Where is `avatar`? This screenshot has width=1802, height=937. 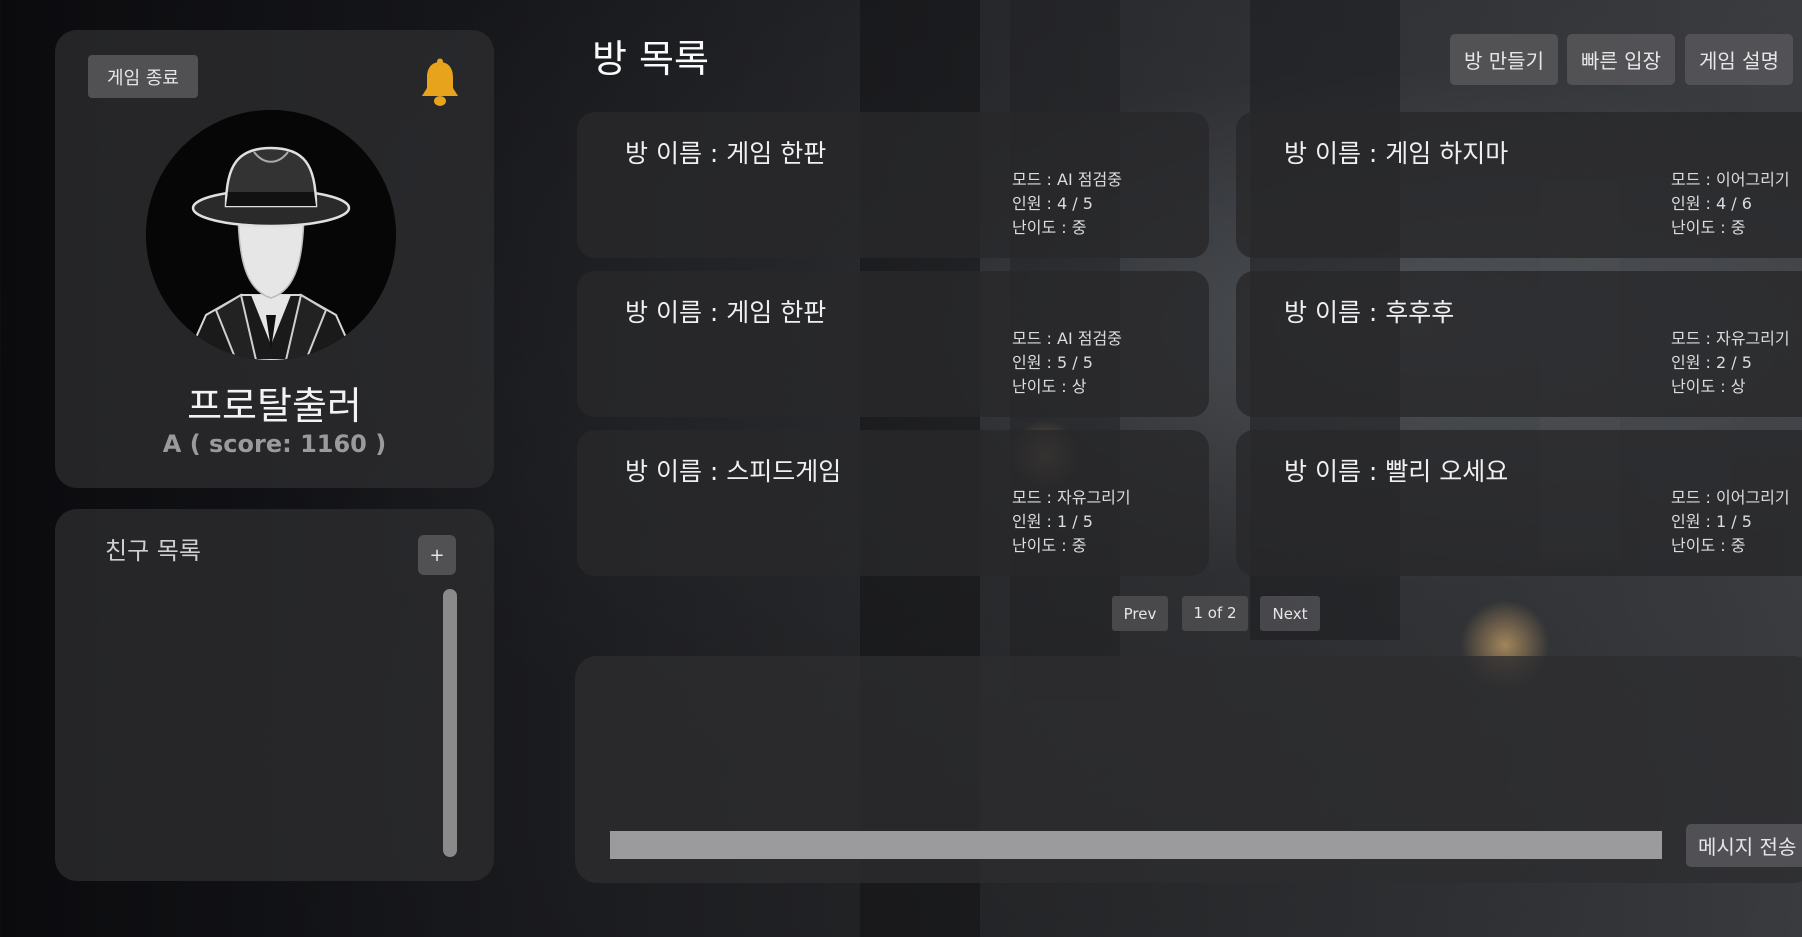 avatar is located at coordinates (271, 235).